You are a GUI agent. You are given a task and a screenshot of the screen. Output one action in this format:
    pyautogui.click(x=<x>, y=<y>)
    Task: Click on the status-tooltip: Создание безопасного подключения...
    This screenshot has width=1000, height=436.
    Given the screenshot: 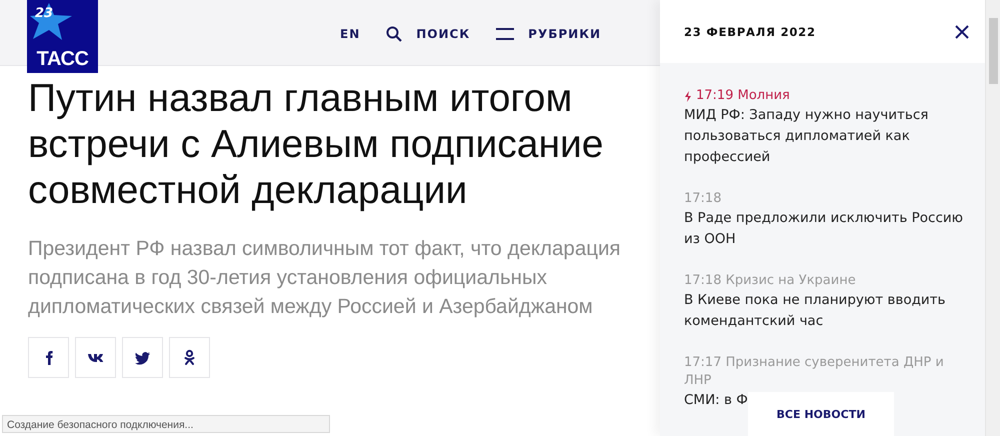 What is the action you would take?
    pyautogui.click(x=166, y=424)
    